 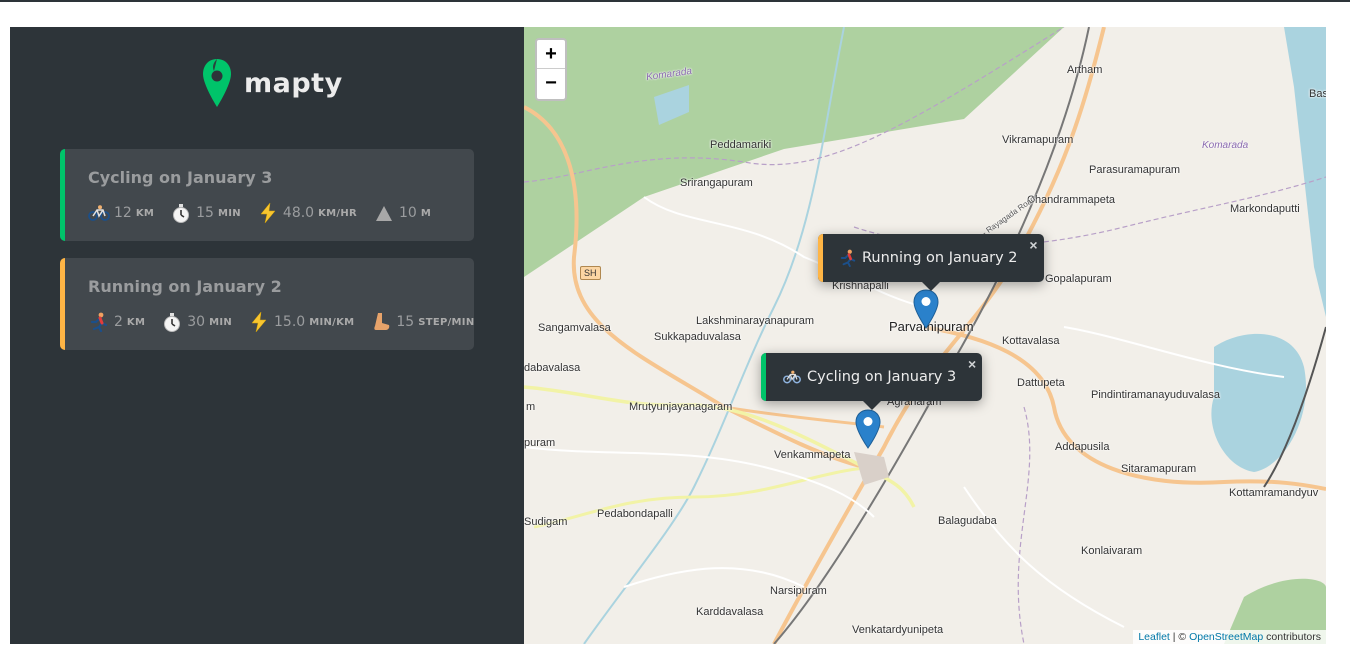 What do you see at coordinates (1085, 70) in the screenshot?
I see `place-label: Artham` at bounding box center [1085, 70].